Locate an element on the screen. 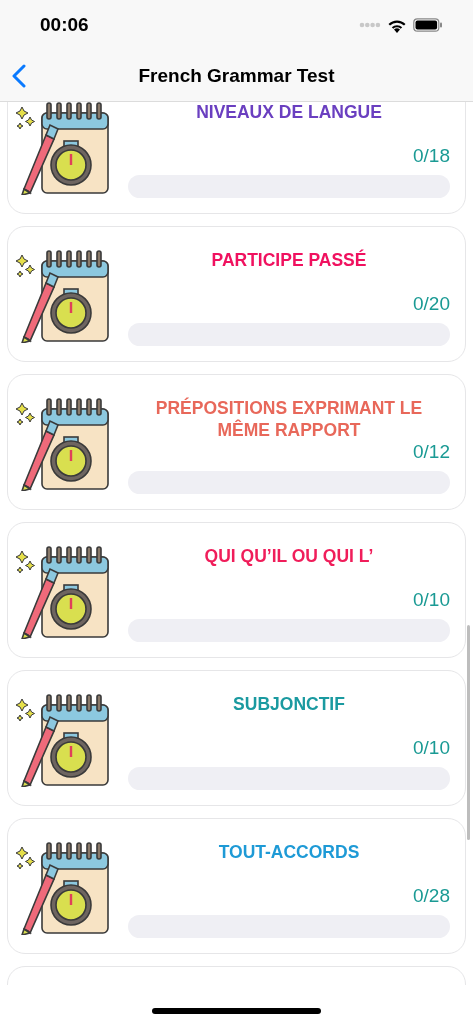  test-card: NIVEAUX DE LANGUE 0/18 is located at coordinates (236, 158).